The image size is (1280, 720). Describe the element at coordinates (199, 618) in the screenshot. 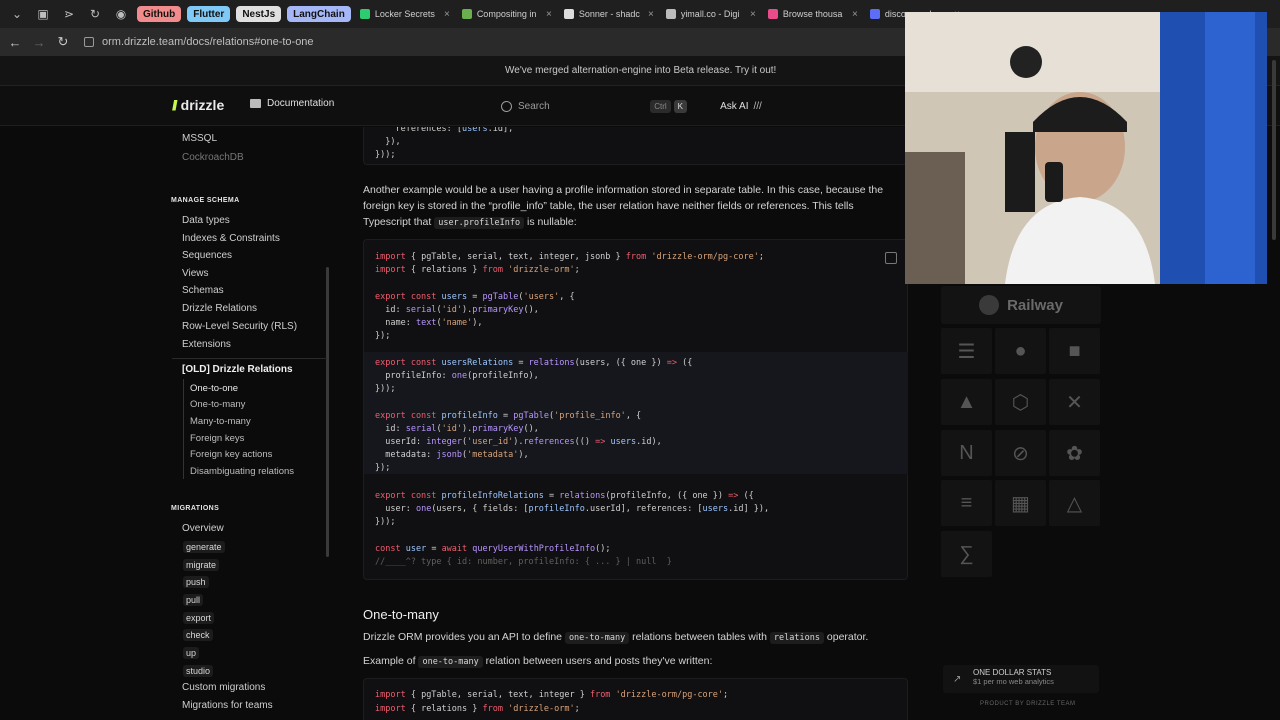

I see `sidebar-cmd-export: export` at that location.